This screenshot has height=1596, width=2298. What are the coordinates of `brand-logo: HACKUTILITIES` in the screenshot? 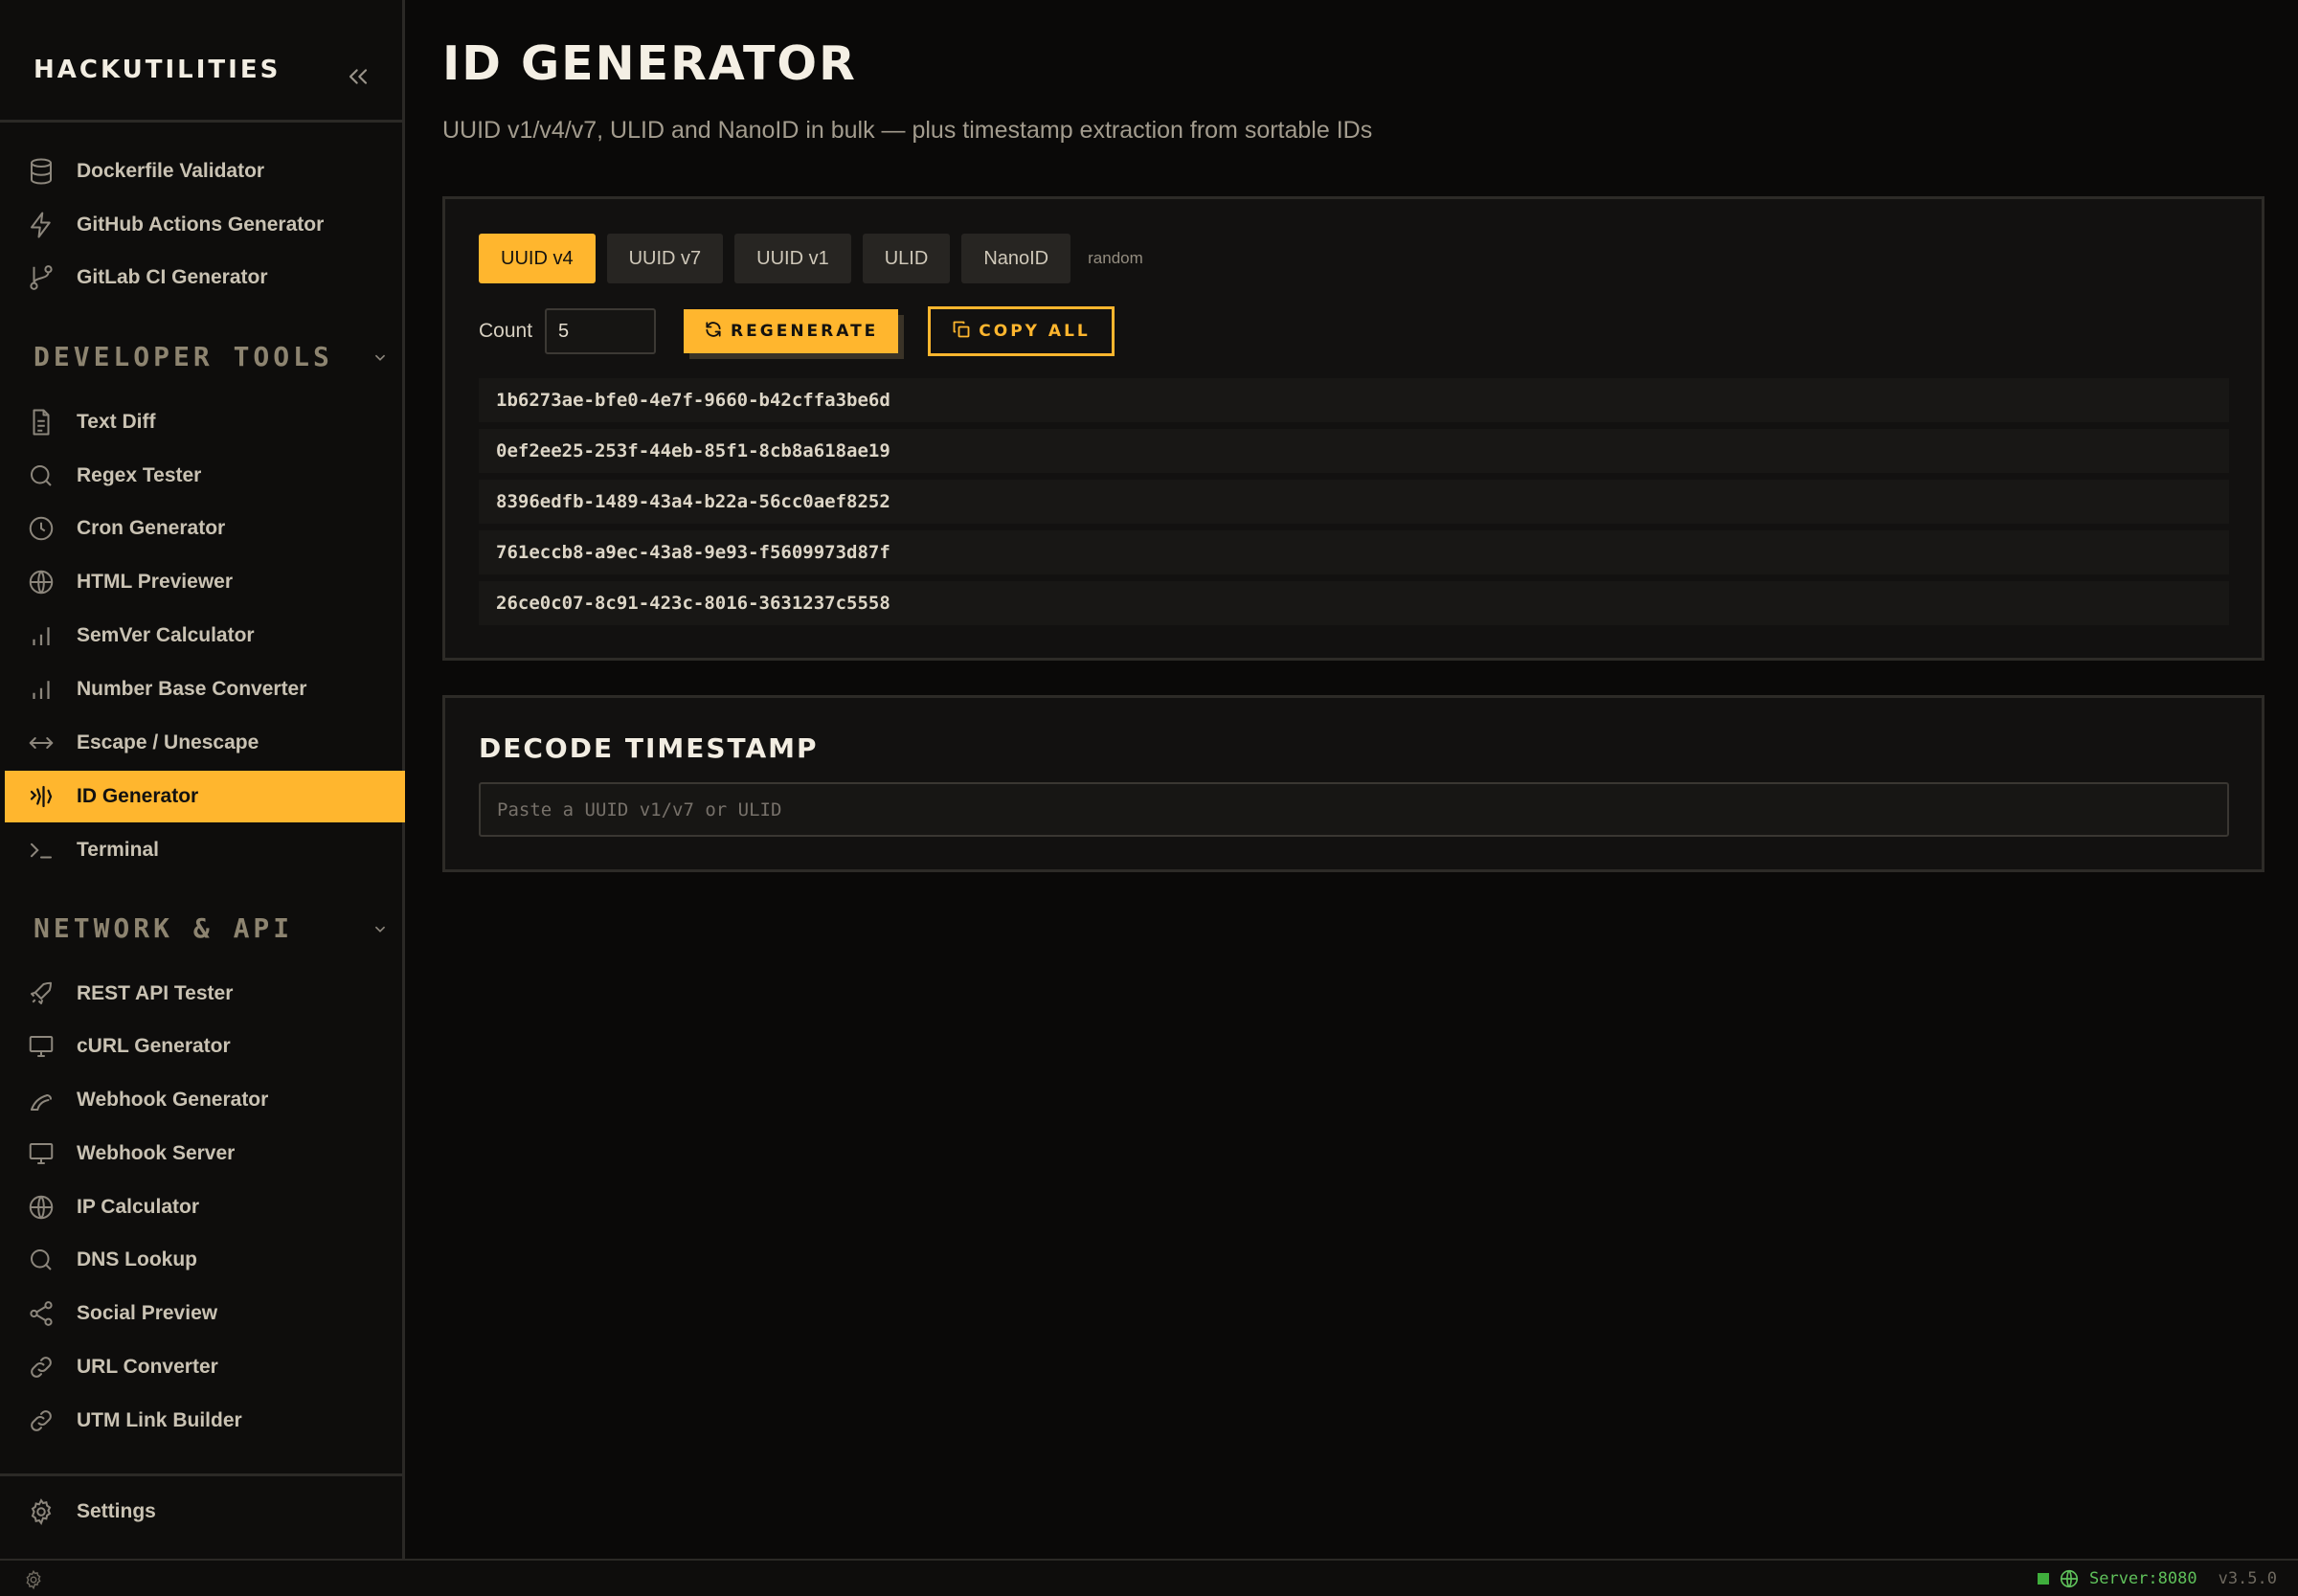 It's located at (157, 70).